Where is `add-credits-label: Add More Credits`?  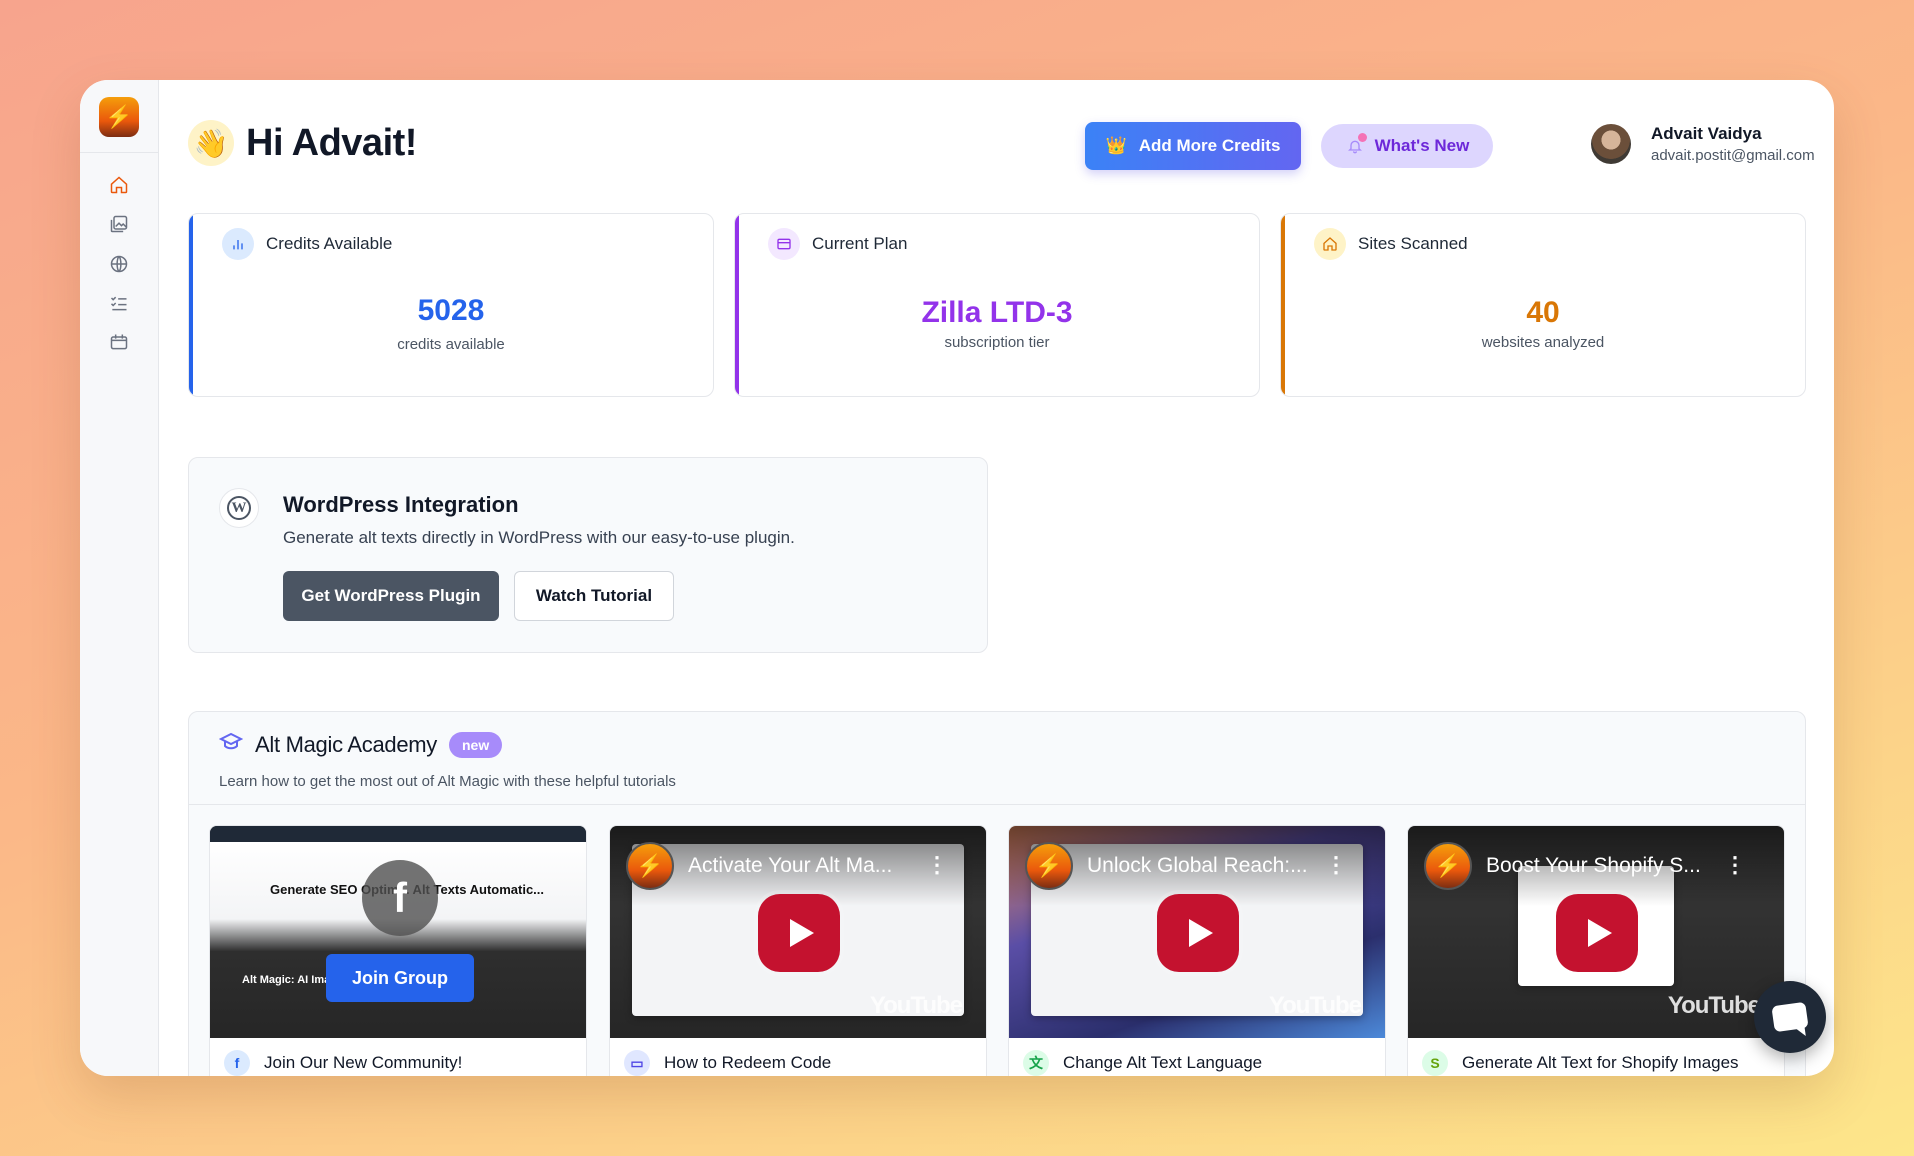
add-credits-label: Add More Credits is located at coordinates (1209, 145).